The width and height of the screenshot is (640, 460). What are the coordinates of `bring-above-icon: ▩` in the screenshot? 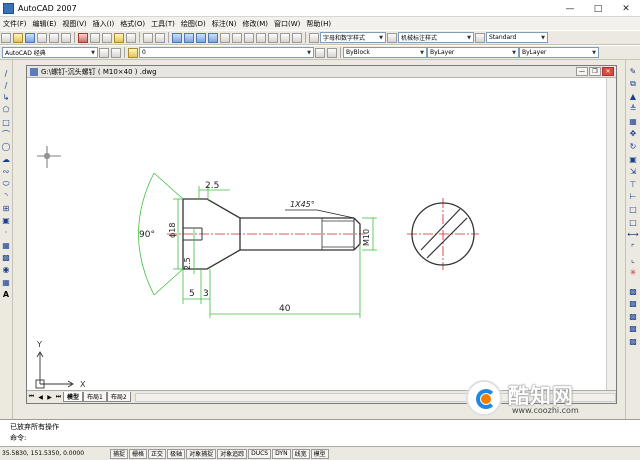 It's located at (633, 329).